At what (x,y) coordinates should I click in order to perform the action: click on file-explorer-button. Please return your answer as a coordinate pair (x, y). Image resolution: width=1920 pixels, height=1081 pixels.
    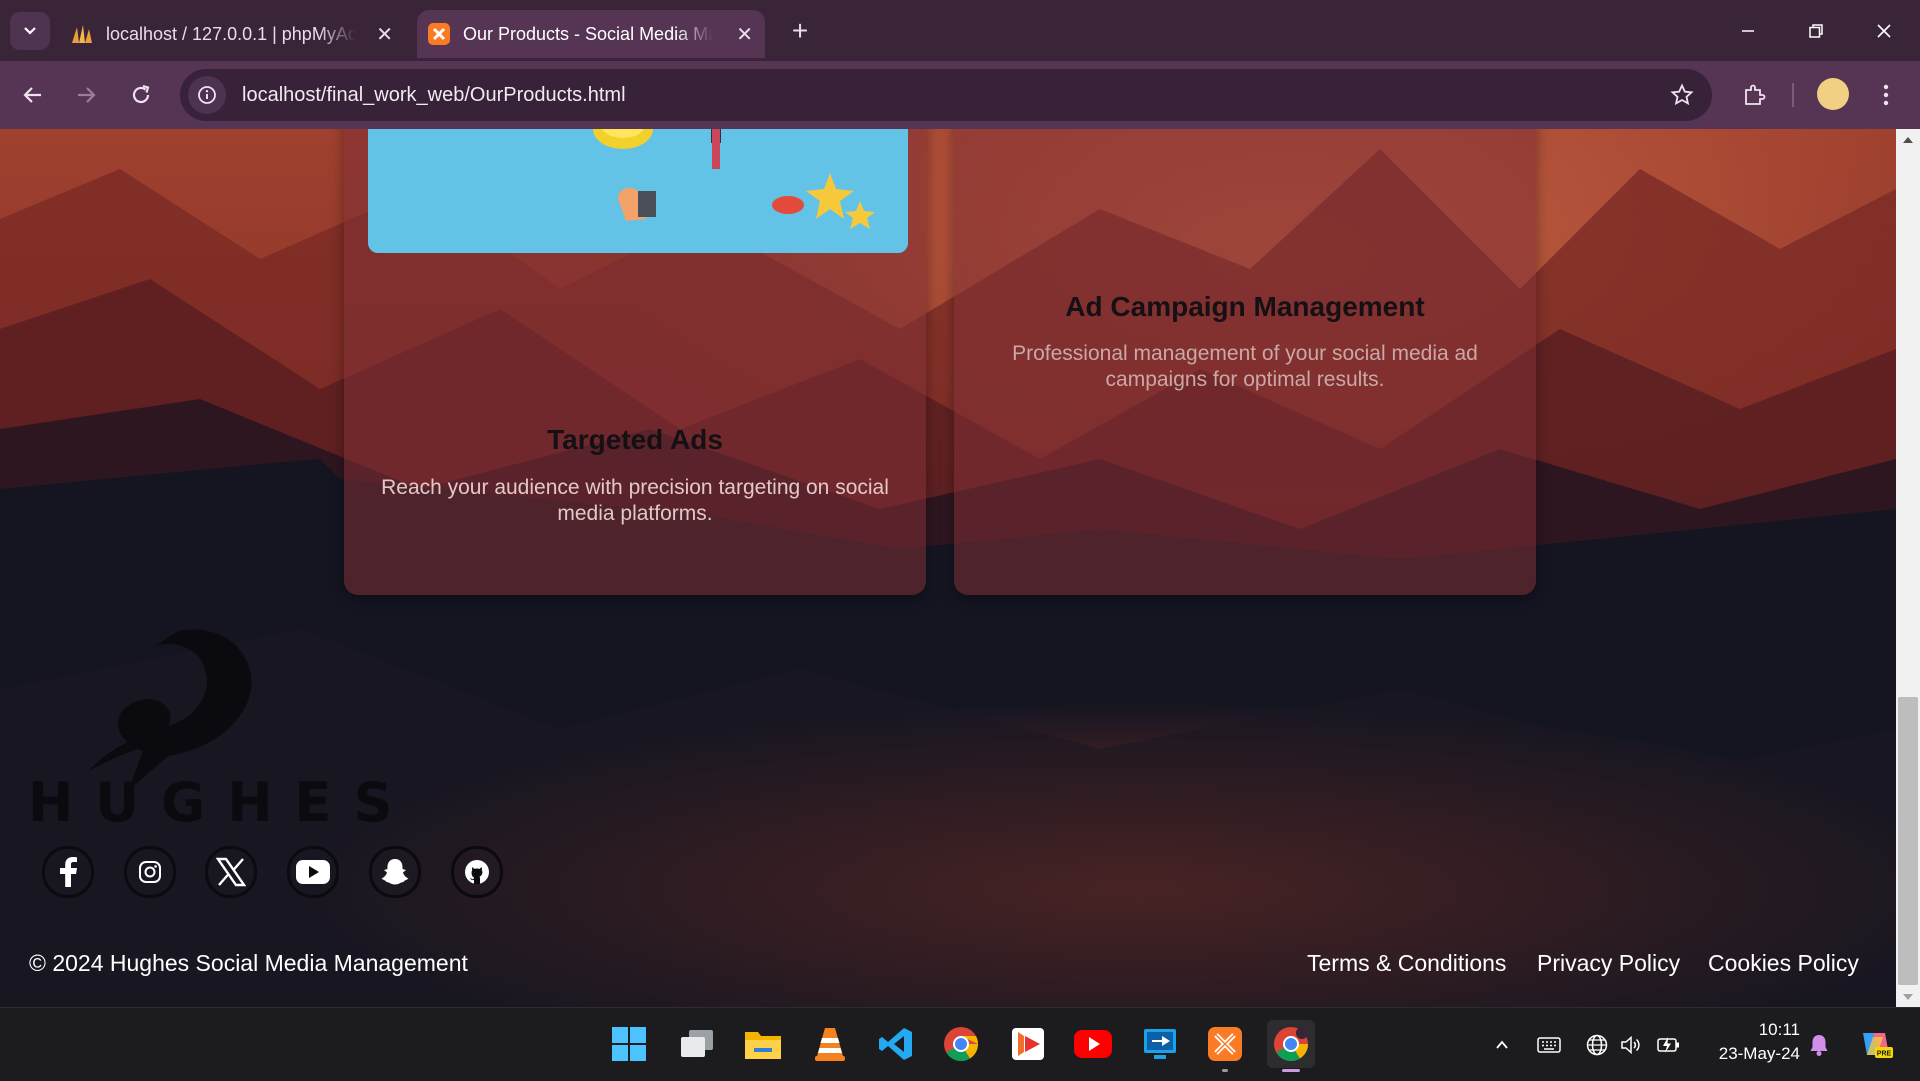
    Looking at the image, I should click on (763, 1044).